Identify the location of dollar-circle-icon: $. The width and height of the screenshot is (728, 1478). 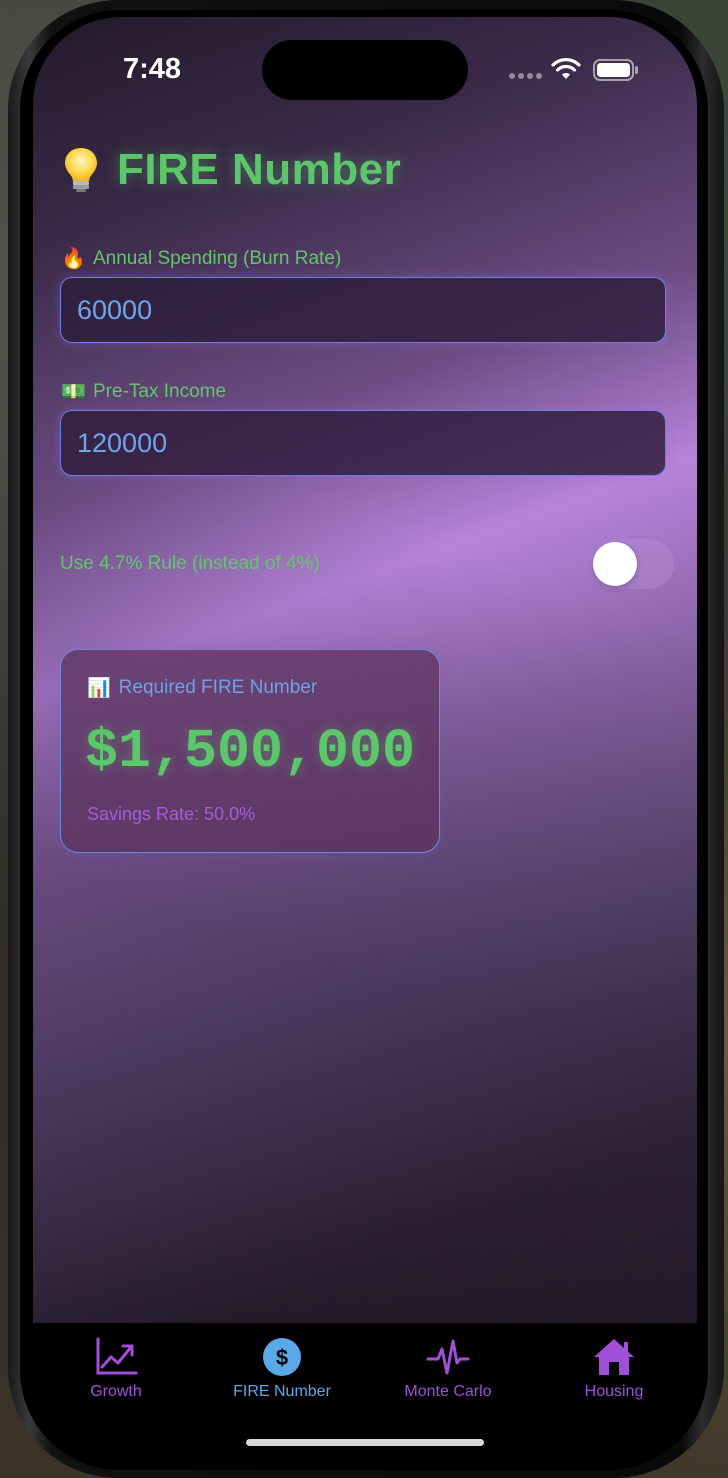
(282, 1357).